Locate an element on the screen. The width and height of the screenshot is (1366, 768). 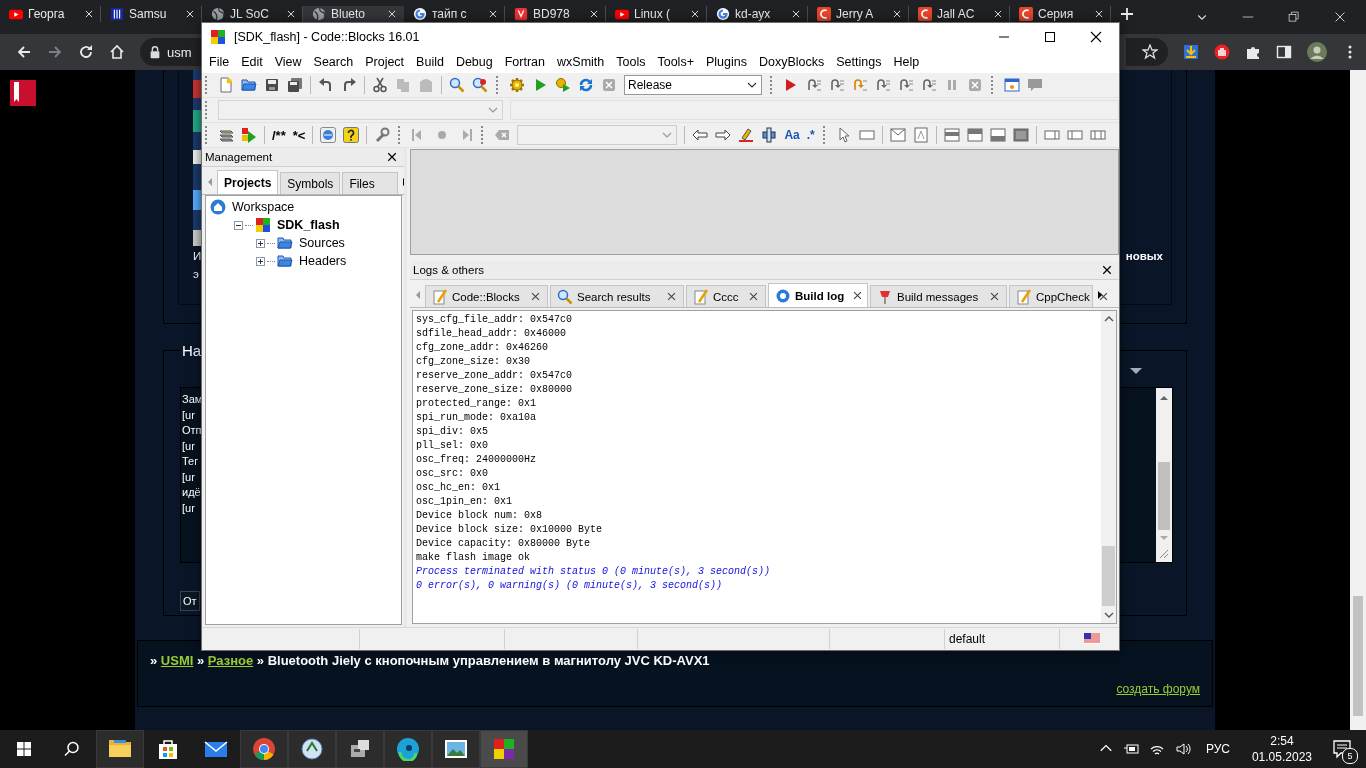
envelope-icon is located at coordinates (897, 135).